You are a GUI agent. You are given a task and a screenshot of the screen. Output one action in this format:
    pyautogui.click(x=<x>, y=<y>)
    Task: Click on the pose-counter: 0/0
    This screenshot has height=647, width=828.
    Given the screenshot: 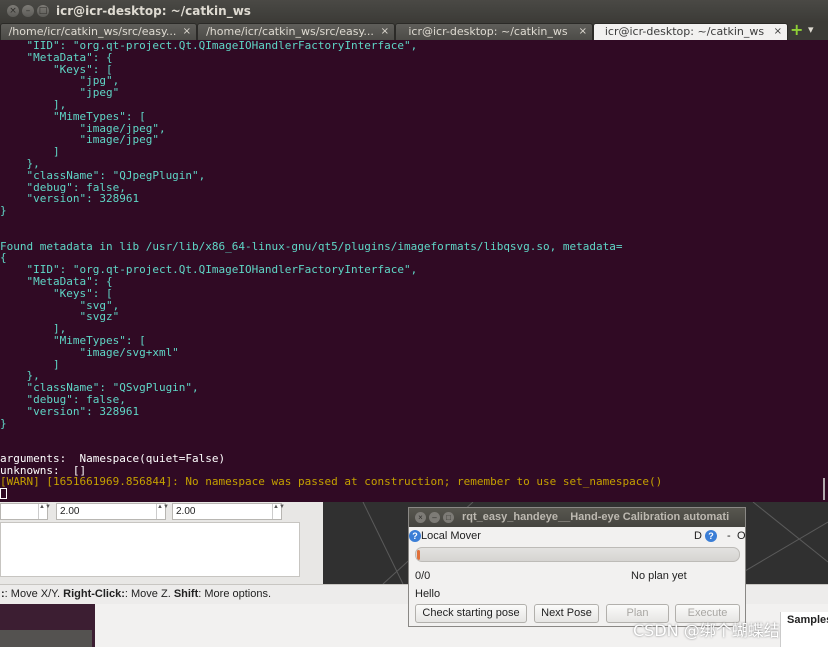 What is the action you would take?
    pyautogui.click(x=423, y=576)
    